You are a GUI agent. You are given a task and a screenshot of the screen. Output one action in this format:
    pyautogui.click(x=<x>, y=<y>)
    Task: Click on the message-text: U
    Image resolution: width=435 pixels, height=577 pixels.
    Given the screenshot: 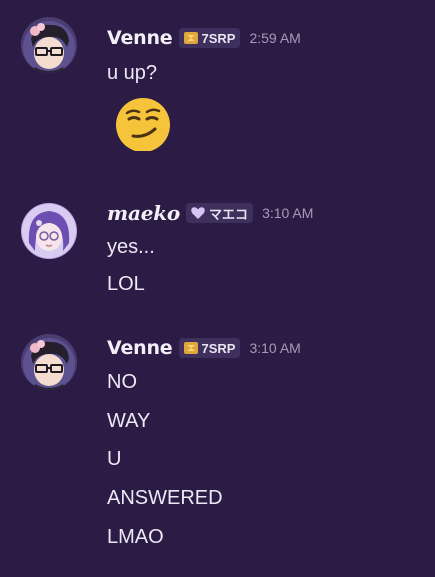 What is the action you would take?
    pyautogui.click(x=114, y=459)
    